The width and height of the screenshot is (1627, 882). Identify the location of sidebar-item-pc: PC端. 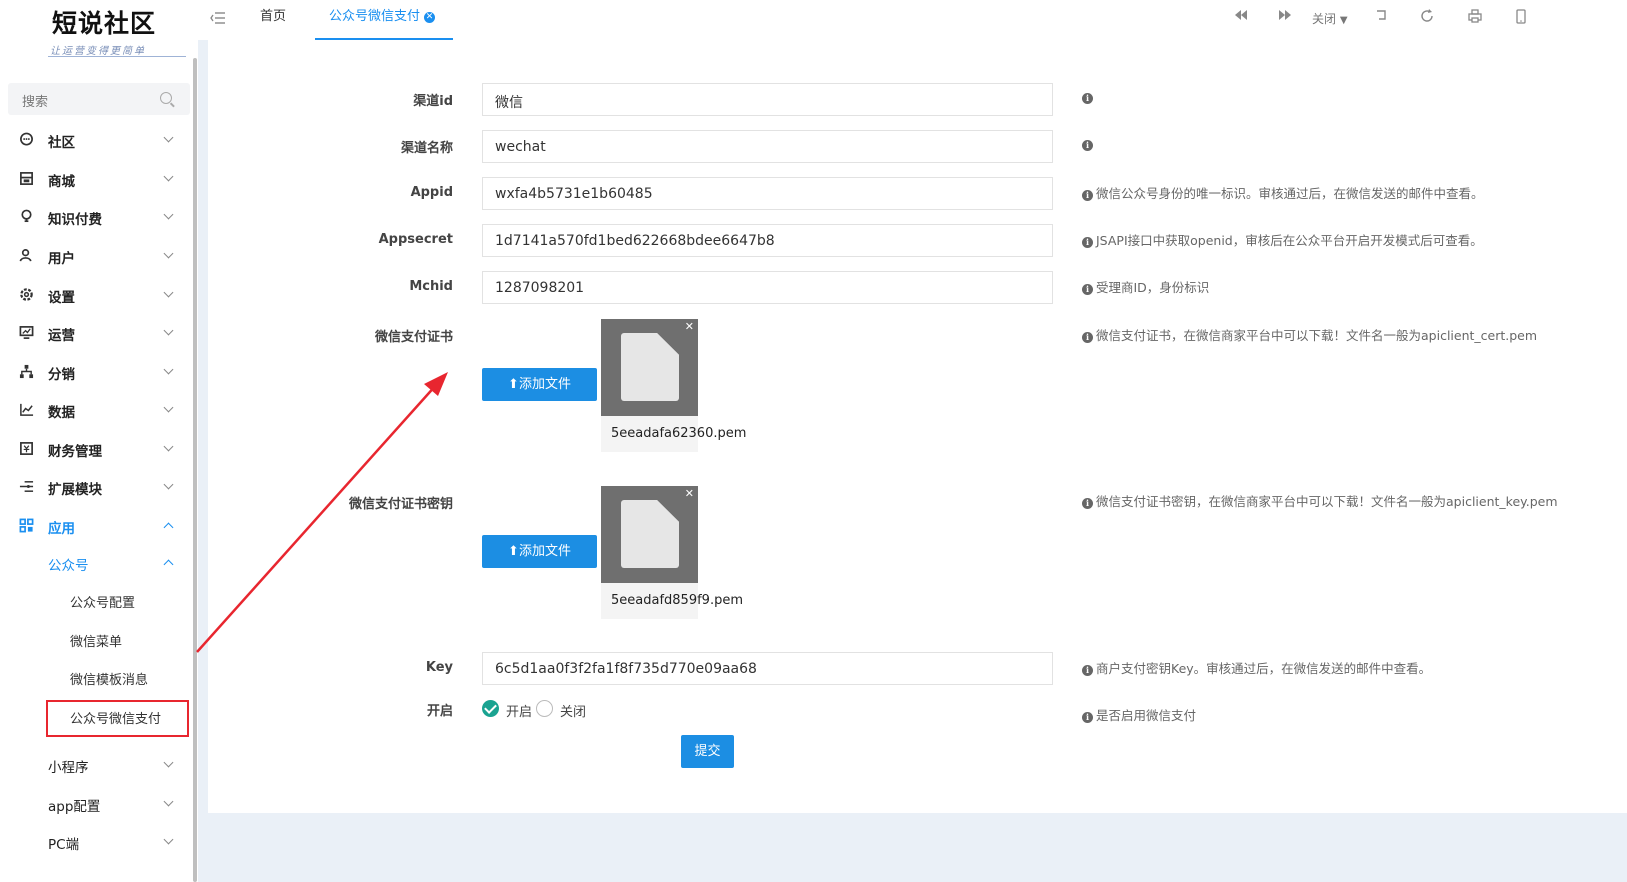
(95, 842).